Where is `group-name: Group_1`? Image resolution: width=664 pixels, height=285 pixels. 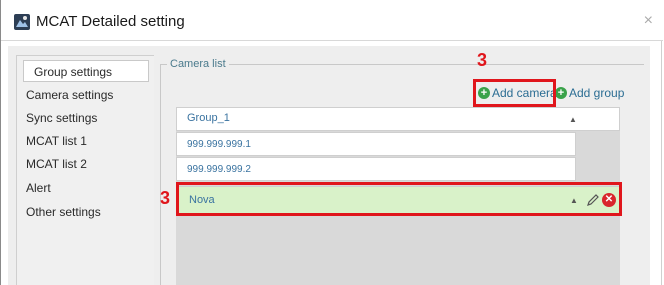
group-name: Group_1 is located at coordinates (208, 118).